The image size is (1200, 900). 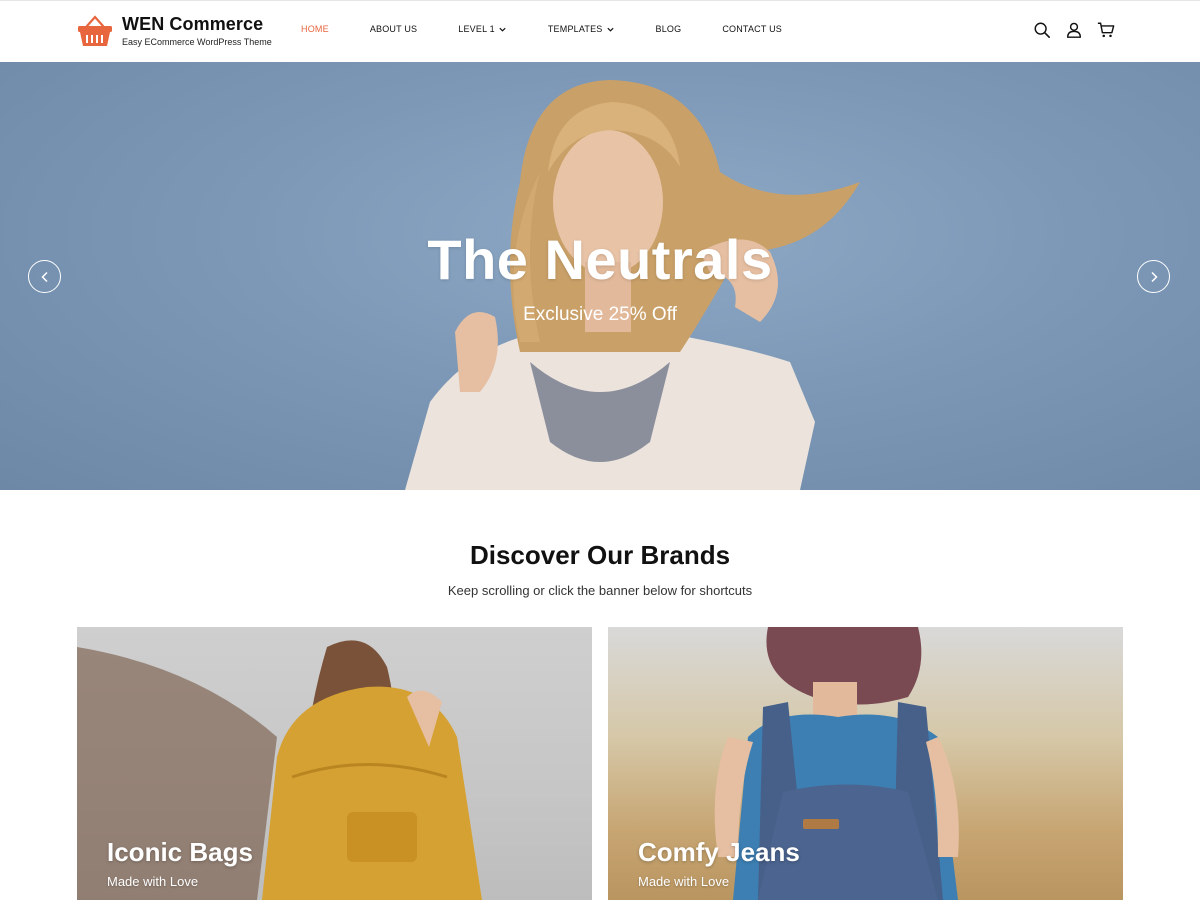 What do you see at coordinates (315, 29) in the screenshot?
I see `nav-home: HOME` at bounding box center [315, 29].